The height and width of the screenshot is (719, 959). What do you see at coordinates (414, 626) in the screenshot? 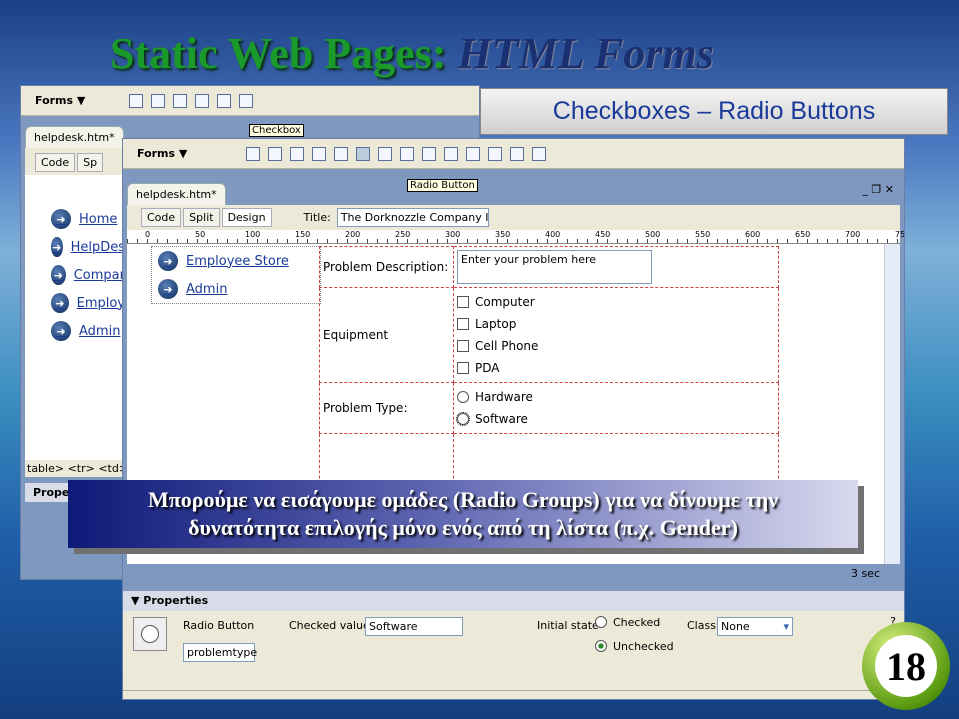
I see `checked-value-input: Software` at bounding box center [414, 626].